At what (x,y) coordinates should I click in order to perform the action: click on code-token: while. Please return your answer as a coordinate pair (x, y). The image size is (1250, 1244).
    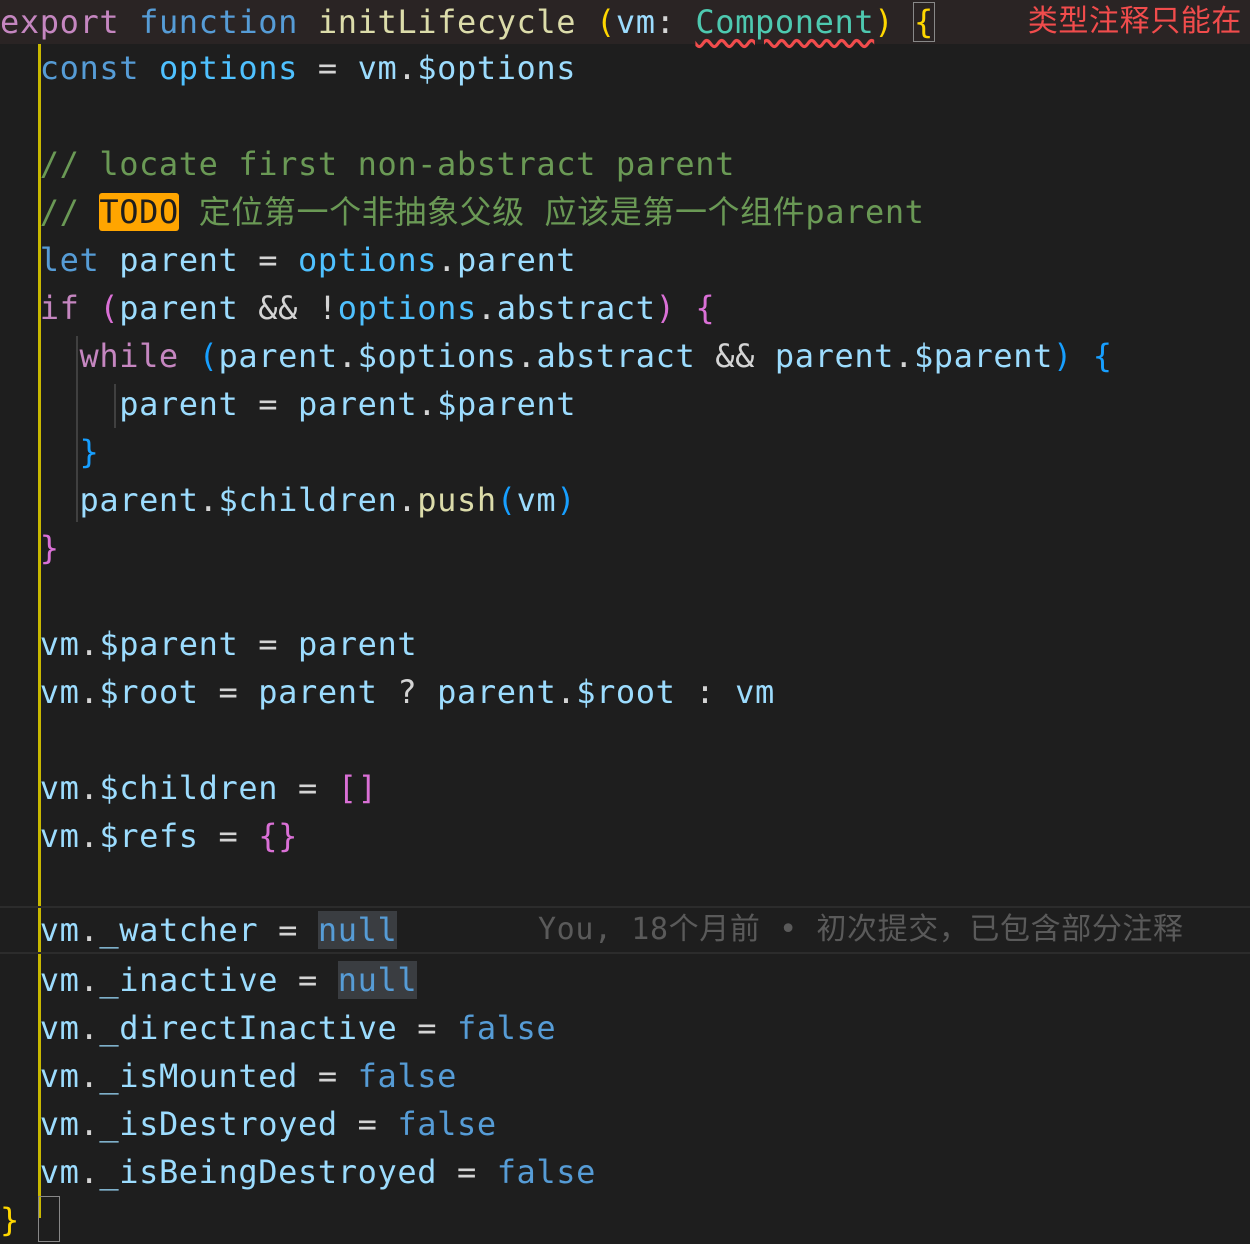
    Looking at the image, I should click on (129, 356).